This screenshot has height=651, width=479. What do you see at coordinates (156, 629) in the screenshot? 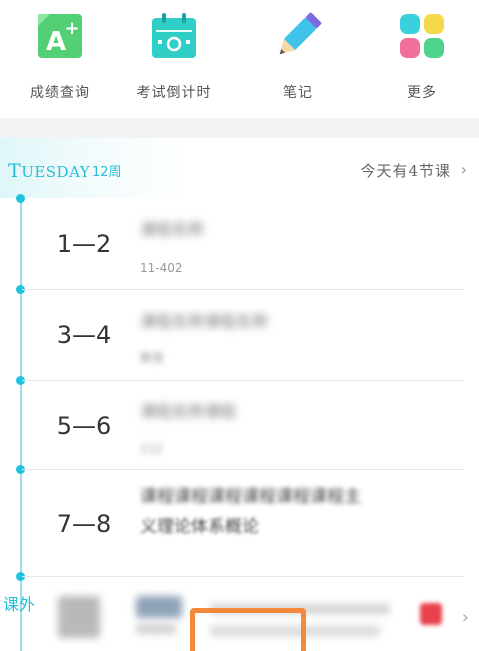
I see `blurred-text` at bounding box center [156, 629].